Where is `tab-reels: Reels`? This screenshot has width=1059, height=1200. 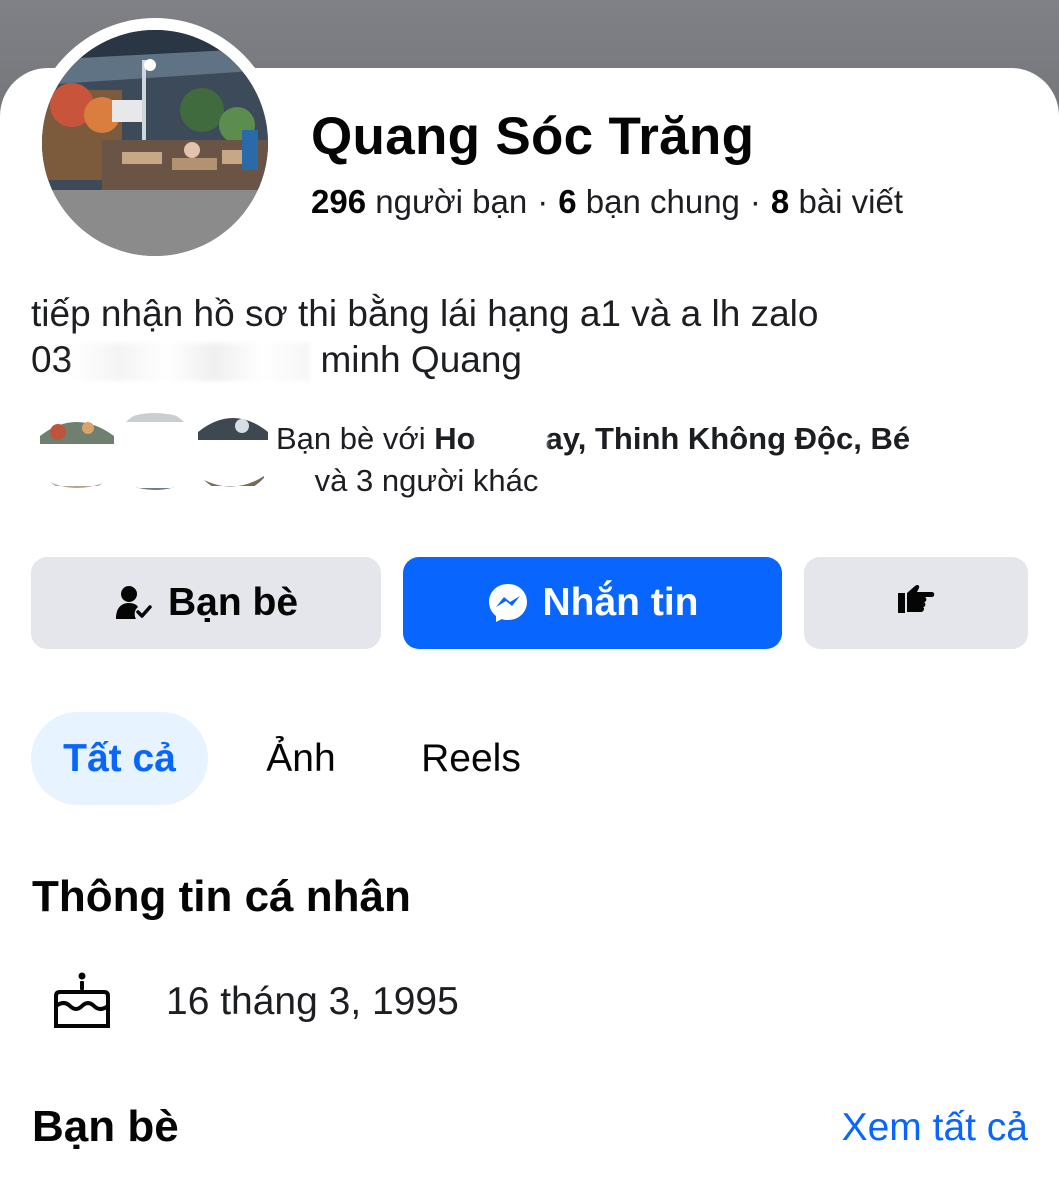
tab-reels: Reels is located at coordinates (471, 758).